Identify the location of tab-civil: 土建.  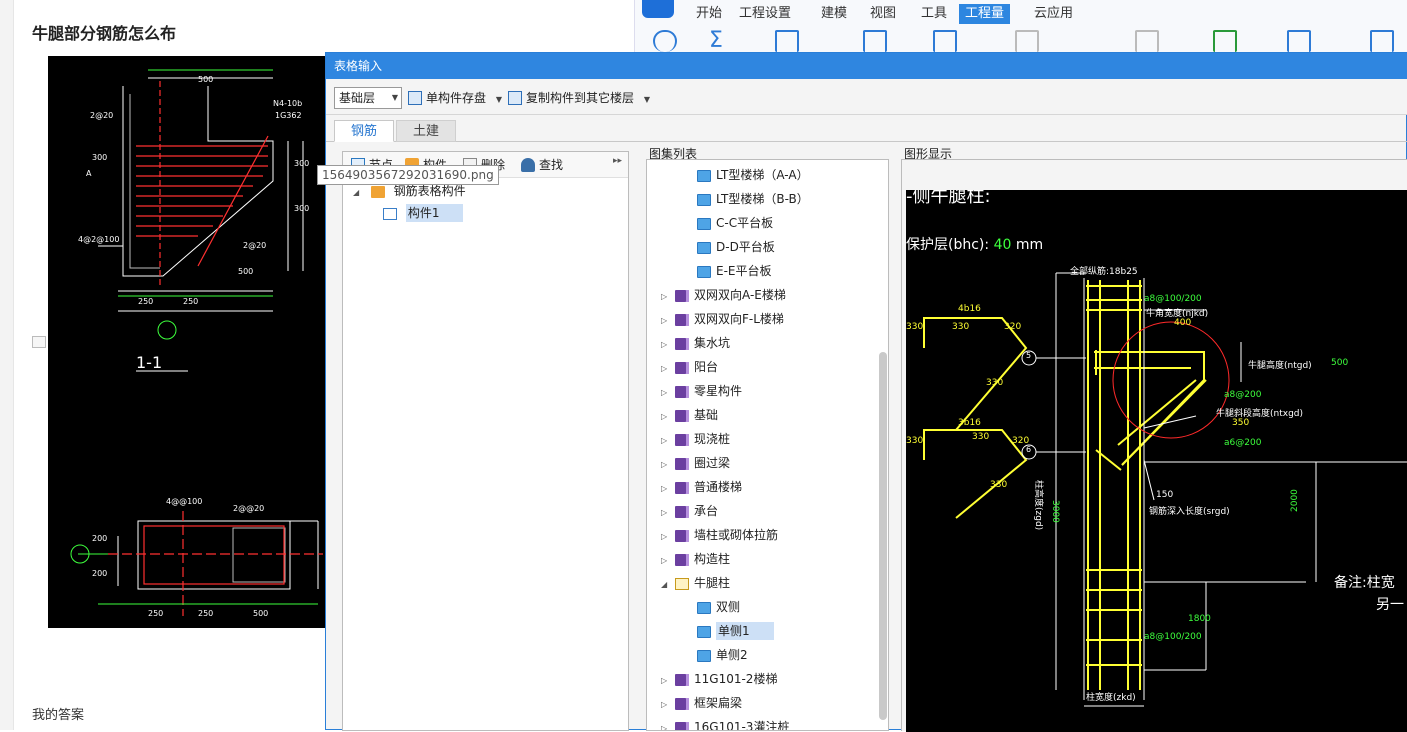
(426, 131).